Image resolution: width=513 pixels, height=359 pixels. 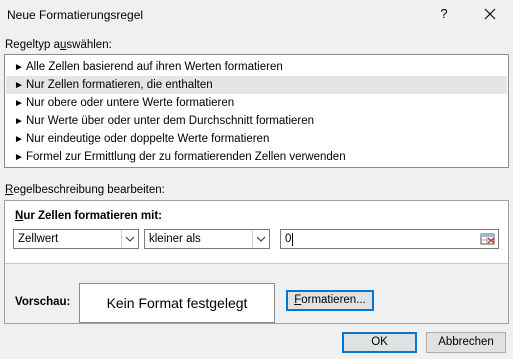 I want to click on rule-type-item-cells-containing: ► Nur Zellen formatieren, die enthalten, so click(x=256, y=85).